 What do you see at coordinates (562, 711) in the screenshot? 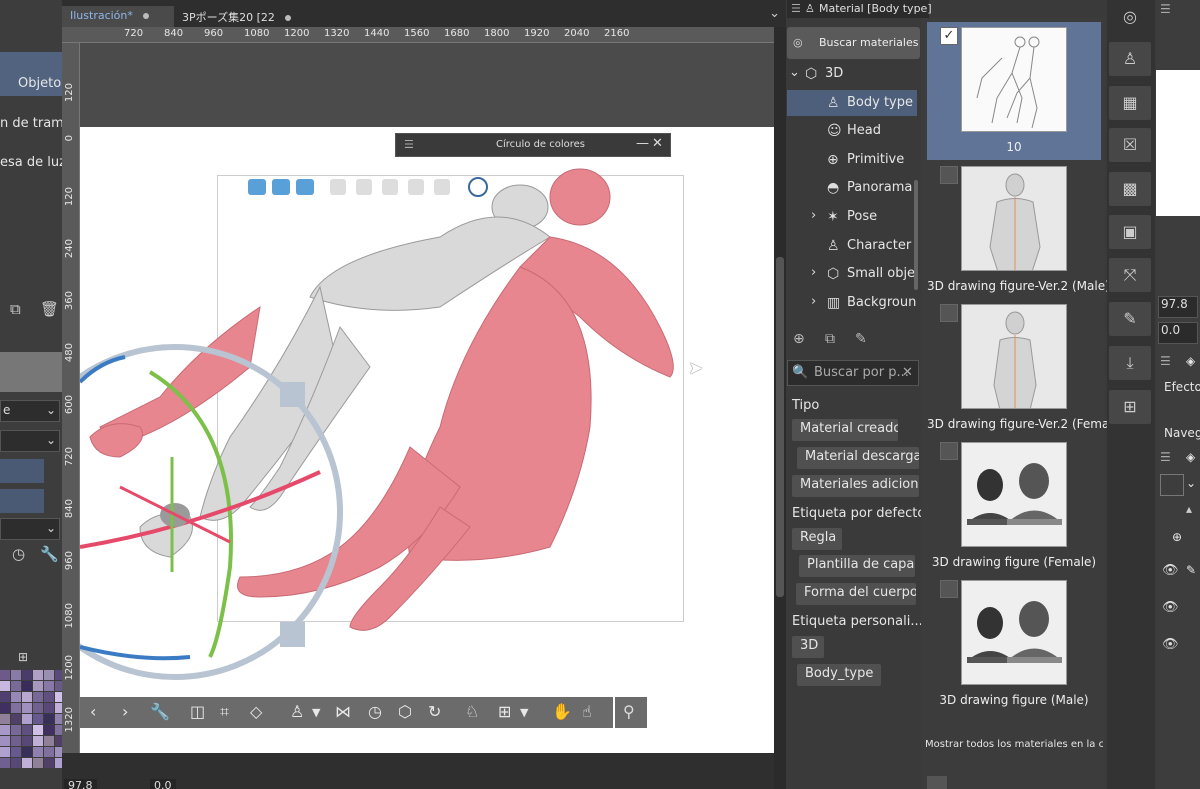
I see `hand-icon: ✋` at bounding box center [562, 711].